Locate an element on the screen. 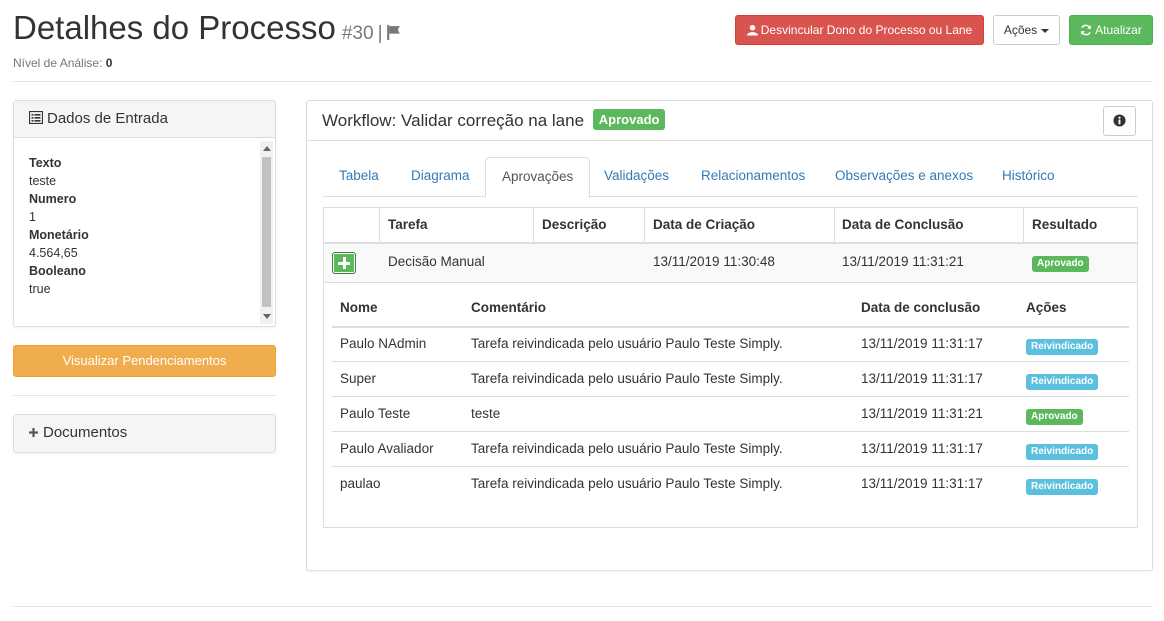 The image size is (1164, 621). tab-observacoes-anexos: Observações e anexos is located at coordinates (904, 177).